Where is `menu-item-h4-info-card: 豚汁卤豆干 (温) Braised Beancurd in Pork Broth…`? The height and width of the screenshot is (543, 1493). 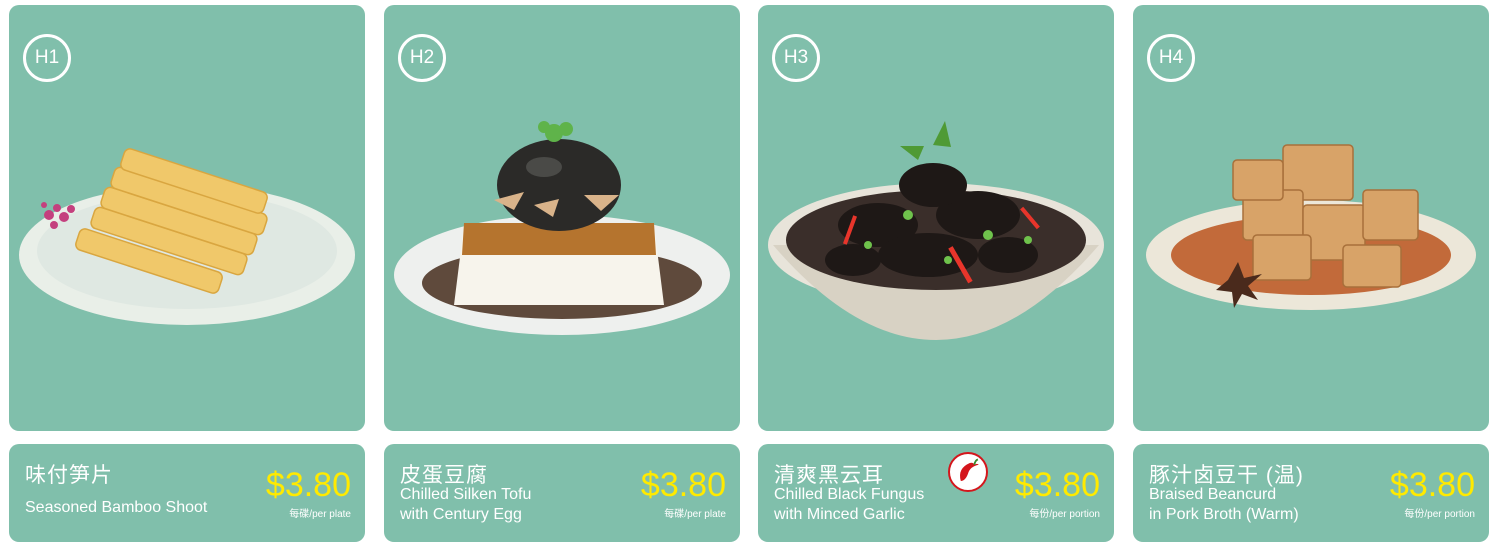
menu-item-h4-info-card: 豚汁卤豆干 (温) Braised Beancurd in Pork Broth… is located at coordinates (1311, 493).